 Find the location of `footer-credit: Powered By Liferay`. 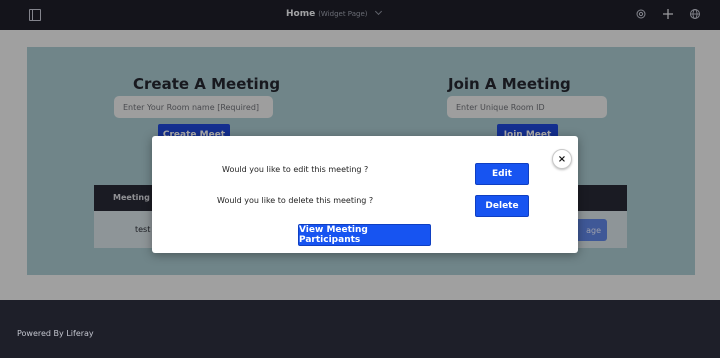

footer-credit: Powered By Liferay is located at coordinates (55, 333).